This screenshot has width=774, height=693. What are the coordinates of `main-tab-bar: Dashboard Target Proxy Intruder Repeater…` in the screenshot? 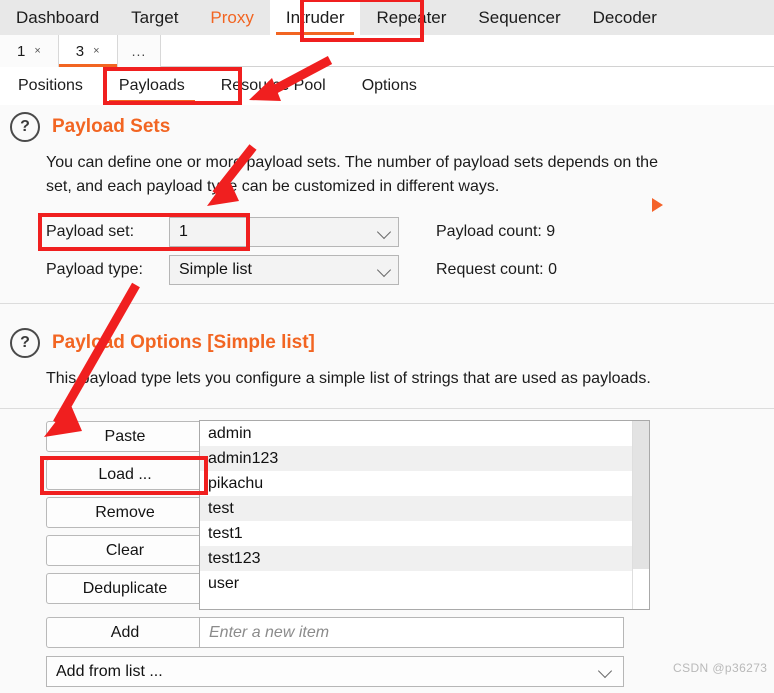 It's located at (387, 18).